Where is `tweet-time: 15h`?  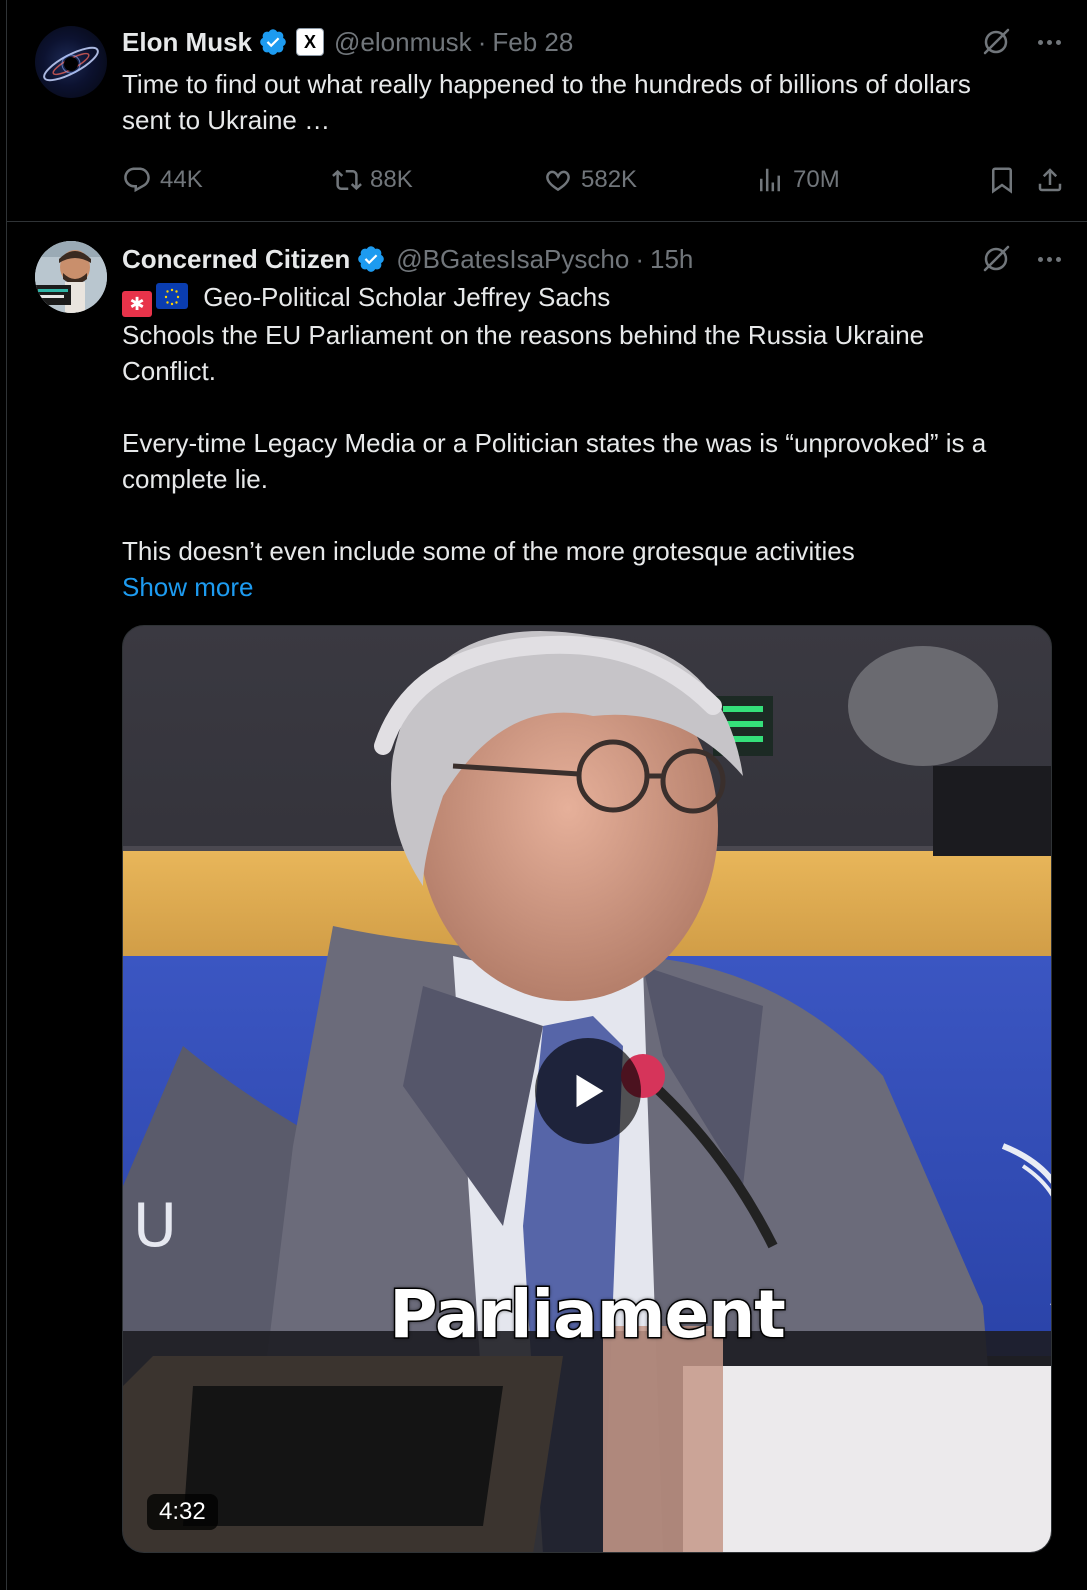
tweet-time: 15h is located at coordinates (671, 259).